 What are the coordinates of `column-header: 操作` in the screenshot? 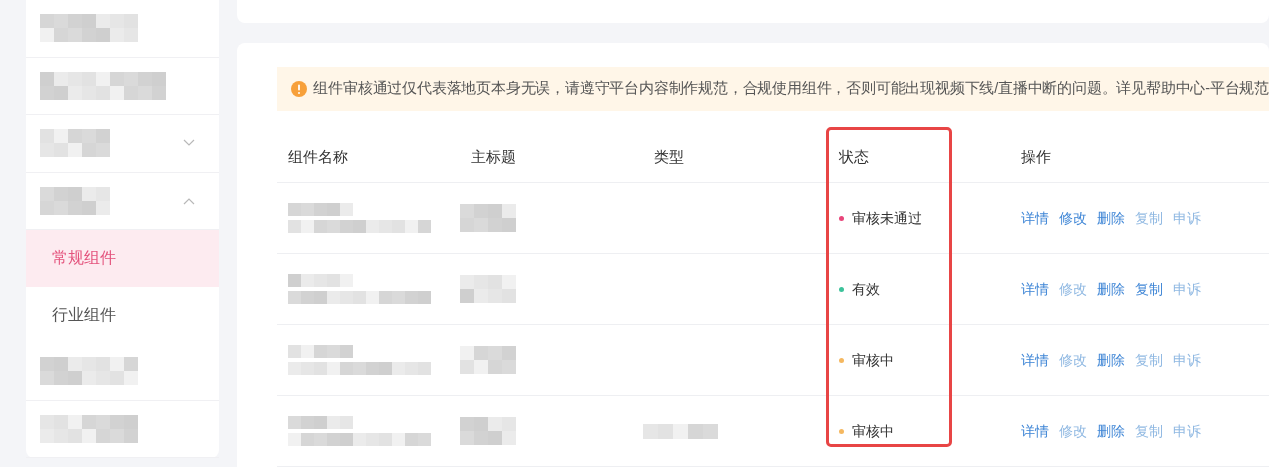 It's located at (1036, 156).